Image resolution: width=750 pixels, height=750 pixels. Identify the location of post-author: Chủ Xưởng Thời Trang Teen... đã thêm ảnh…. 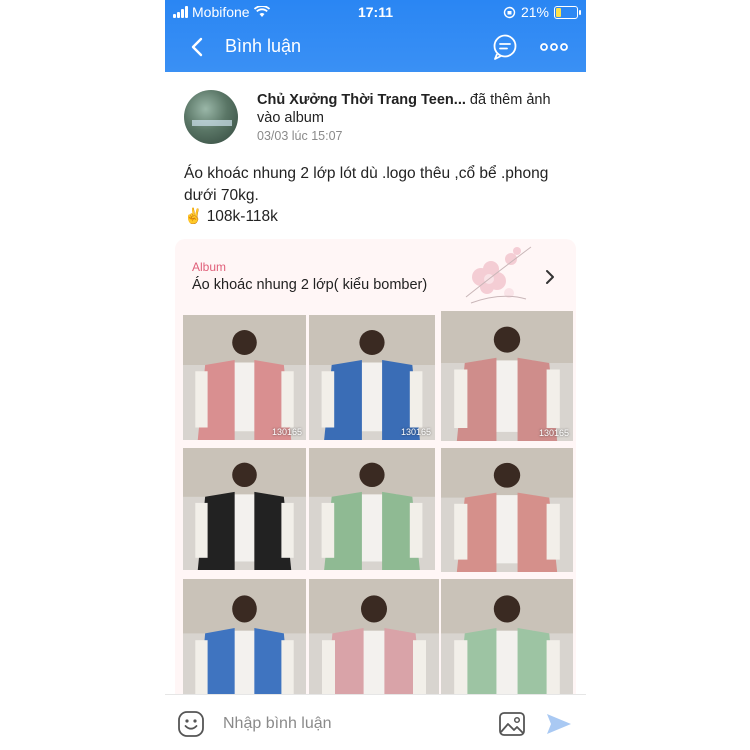
(407, 109).